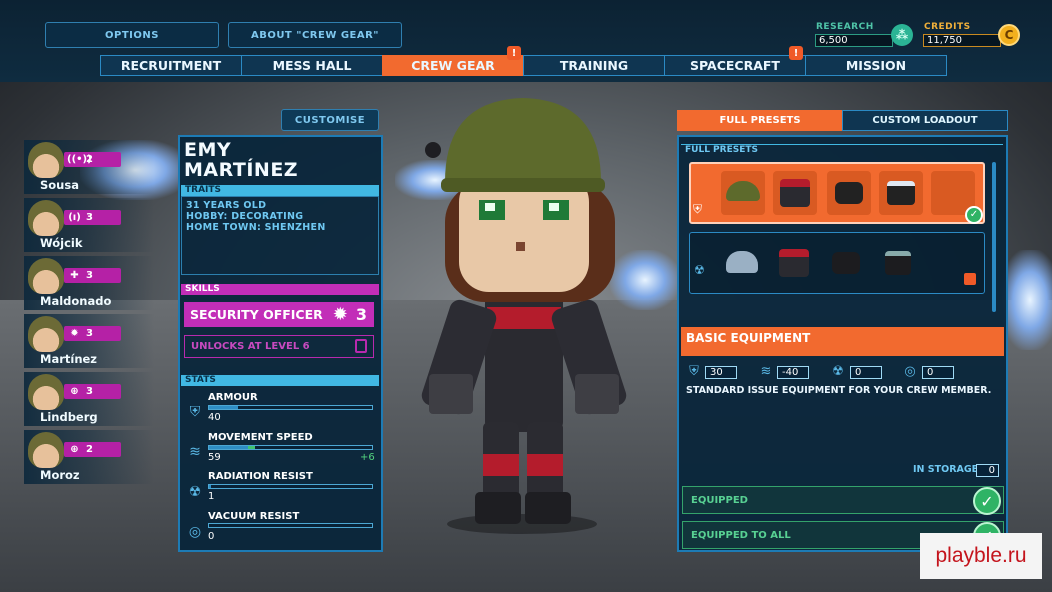 This screenshot has width=1052, height=592. Describe the element at coordinates (741, 535) in the screenshot. I see `equipped-all-label: EQUIPPED TO ALL` at that location.